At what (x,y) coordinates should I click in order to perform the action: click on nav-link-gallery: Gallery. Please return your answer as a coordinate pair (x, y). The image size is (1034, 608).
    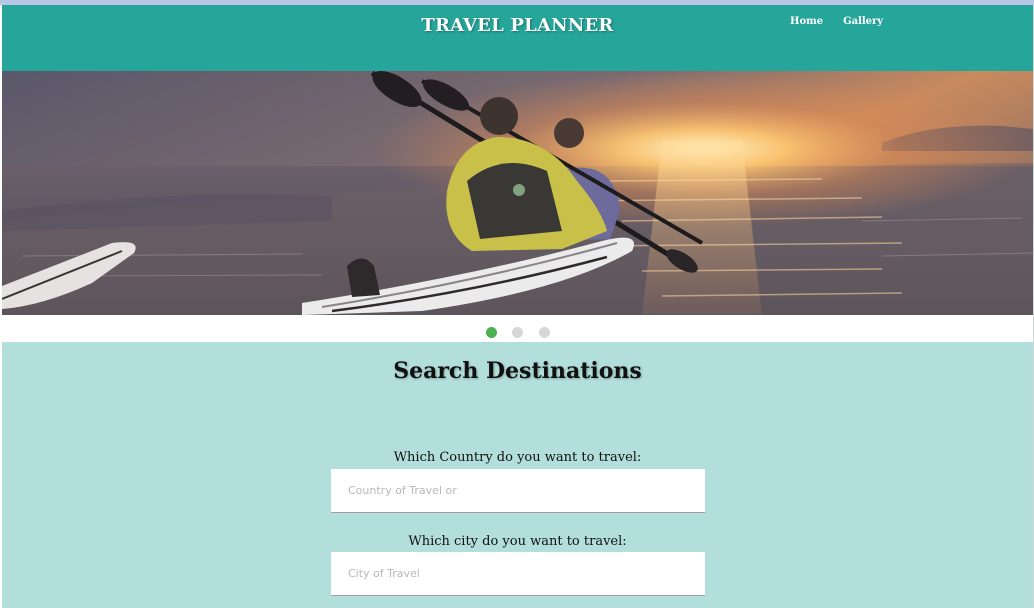
    Looking at the image, I should click on (863, 21).